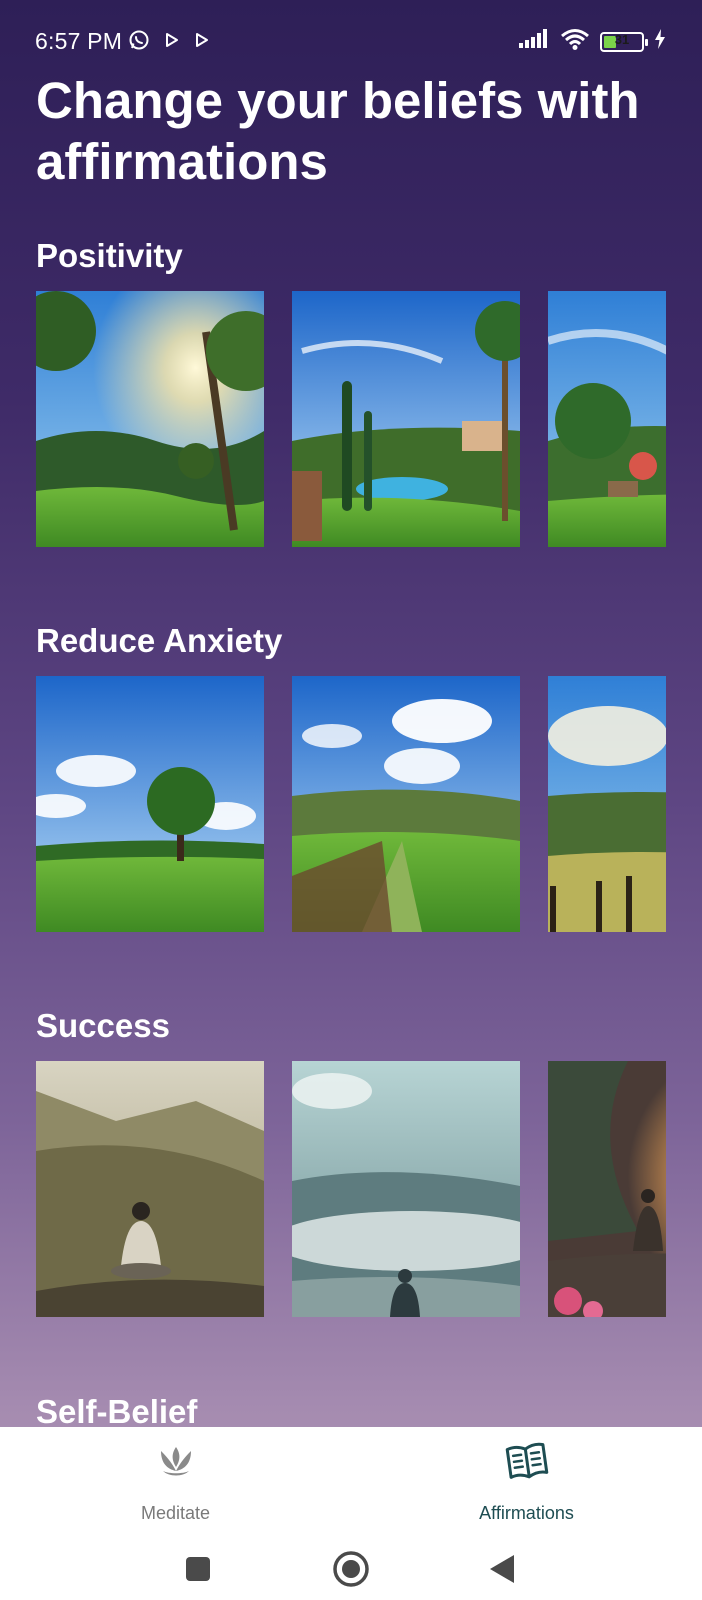 The height and width of the screenshot is (1600, 702). Describe the element at coordinates (139, 42) in the screenshot. I see `whatsapp-icon` at that location.